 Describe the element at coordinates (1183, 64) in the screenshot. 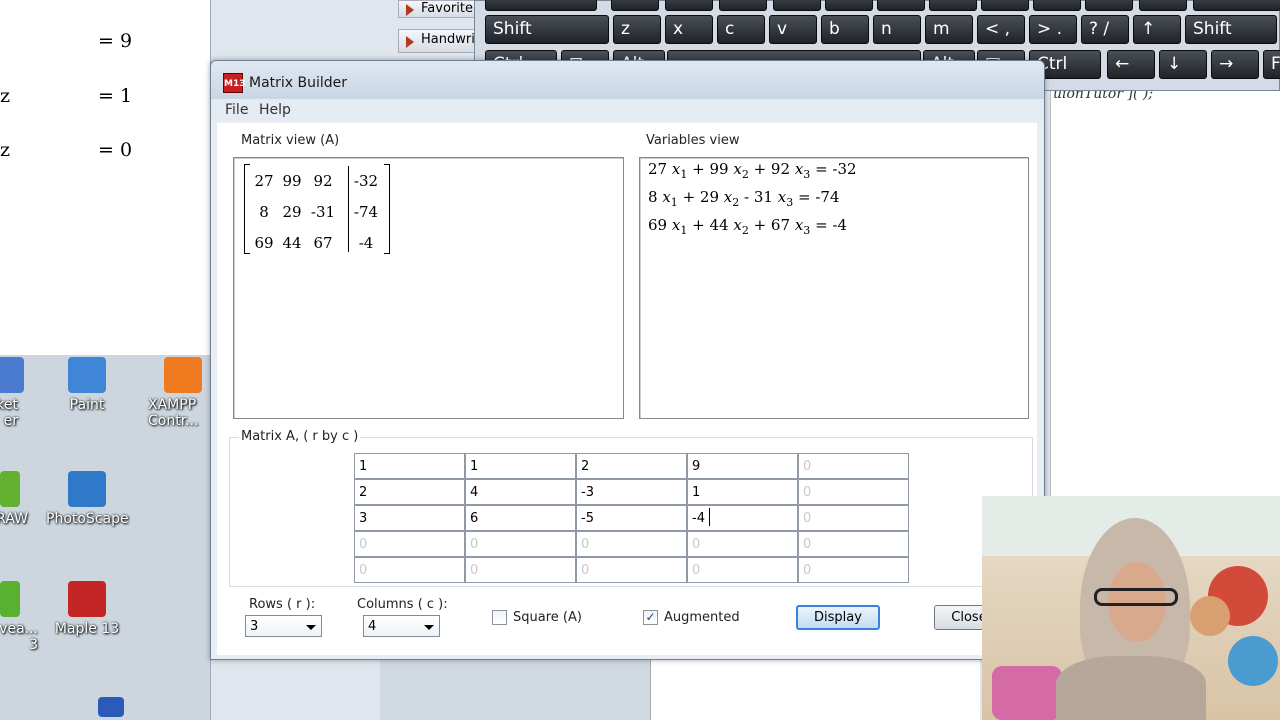

I see `key-arrow-down: ↓` at that location.